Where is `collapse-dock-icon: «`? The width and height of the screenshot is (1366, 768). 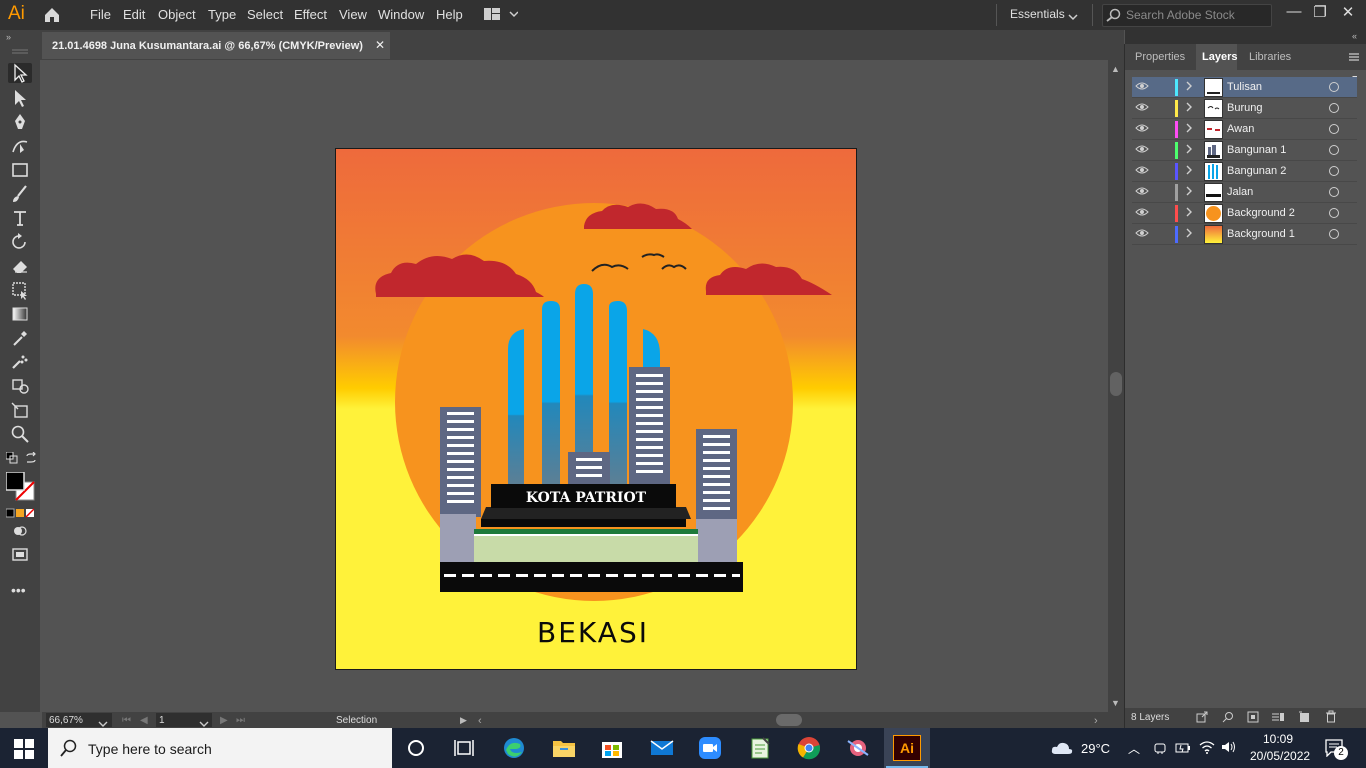
collapse-dock-icon: « is located at coordinates (1354, 36).